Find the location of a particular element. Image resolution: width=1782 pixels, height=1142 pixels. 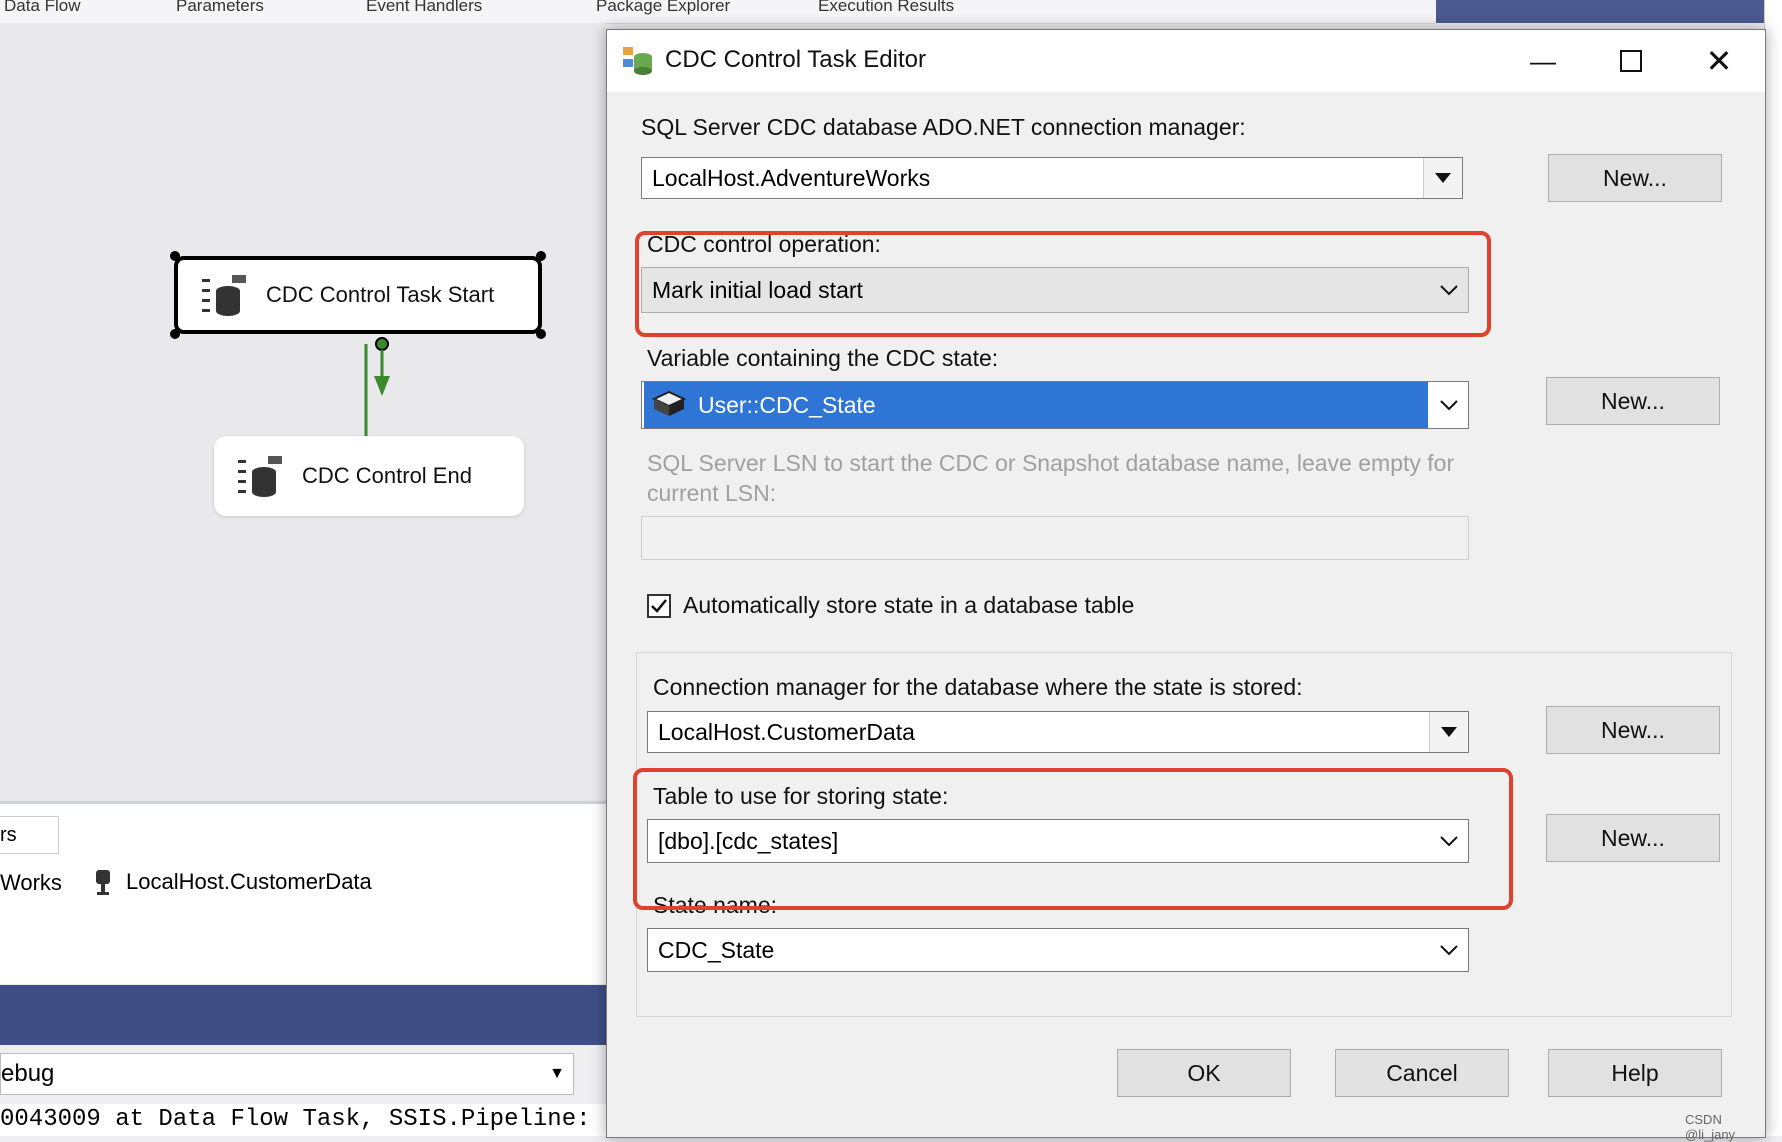

checkmark-icon is located at coordinates (659, 605).